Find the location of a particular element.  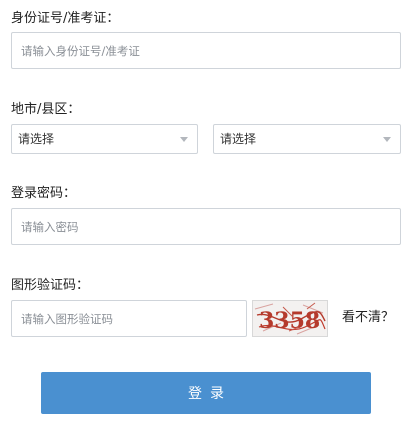

city-select-value: 请选择 is located at coordinates (36, 139).